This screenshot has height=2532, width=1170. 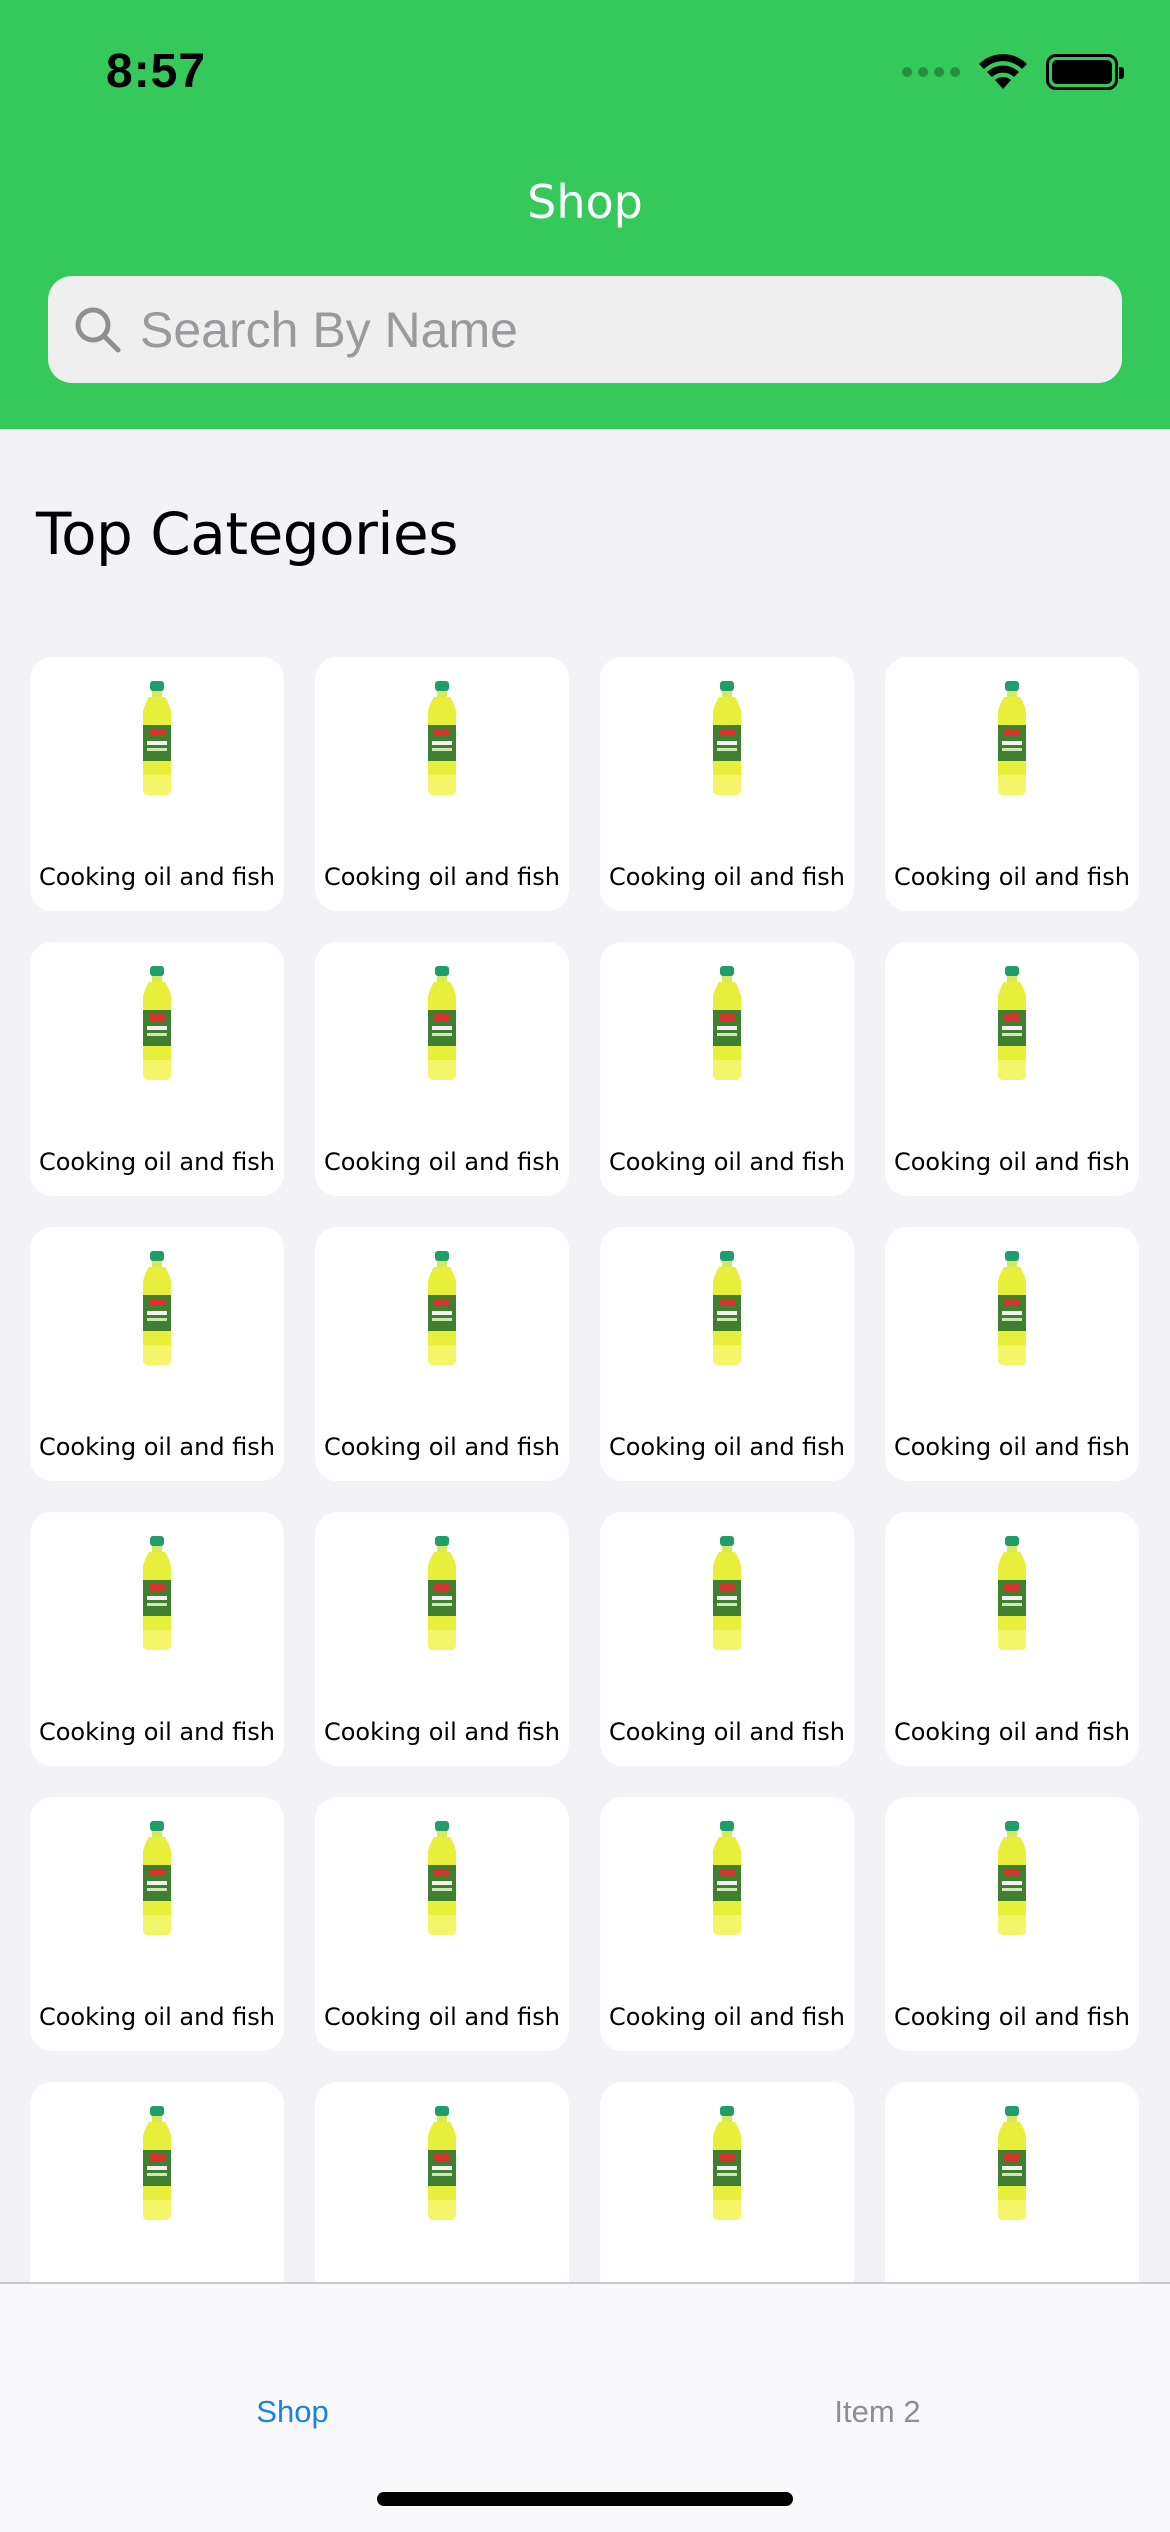 I want to click on home-indicator, so click(x=585, y=2499).